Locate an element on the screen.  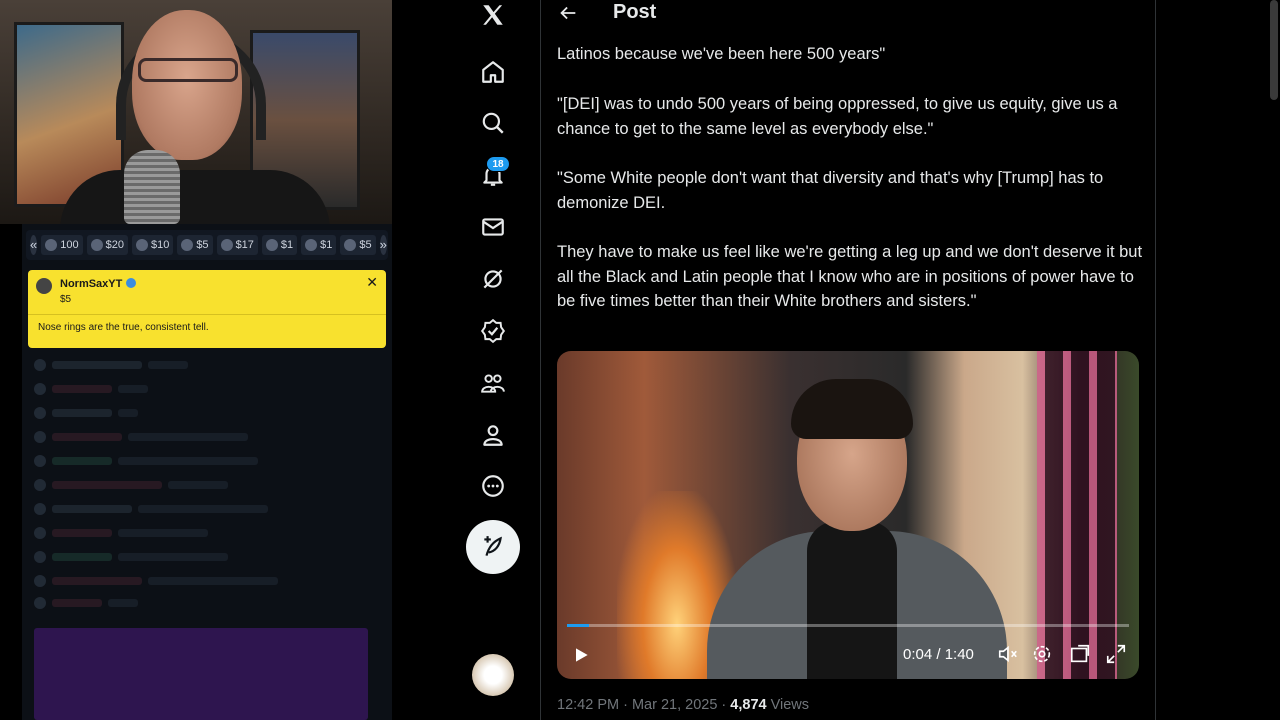
x-sidebar-nav: 18 is located at coordinates (466, 360).